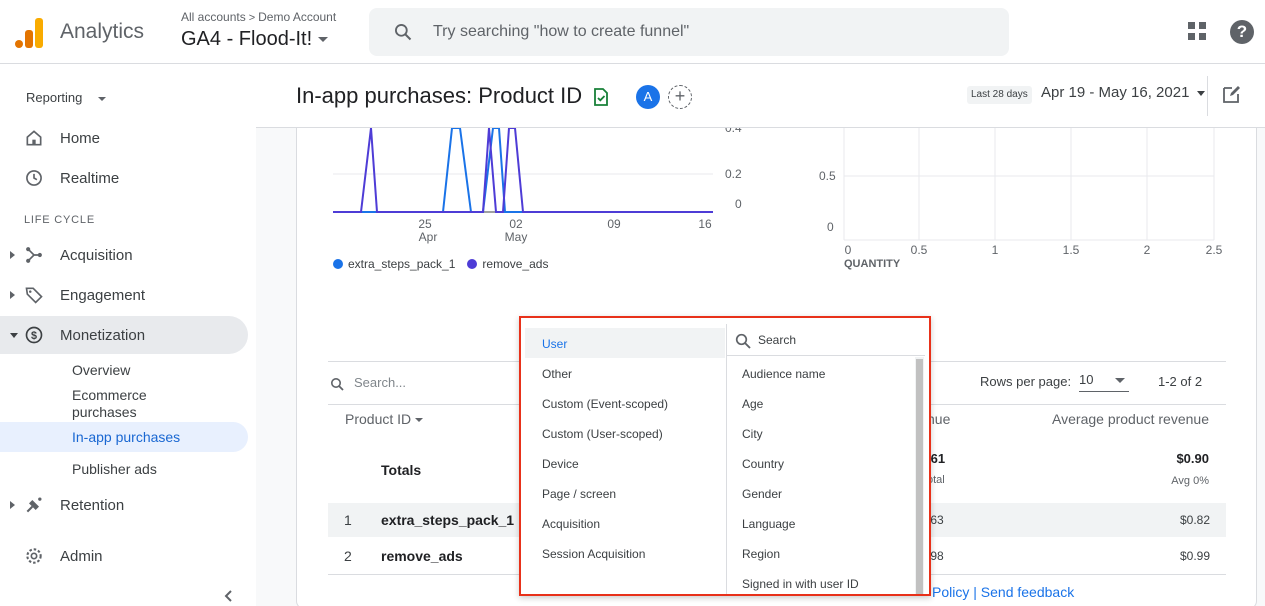  What do you see at coordinates (29, 32) in the screenshot?
I see `analytics-logo-icon` at bounding box center [29, 32].